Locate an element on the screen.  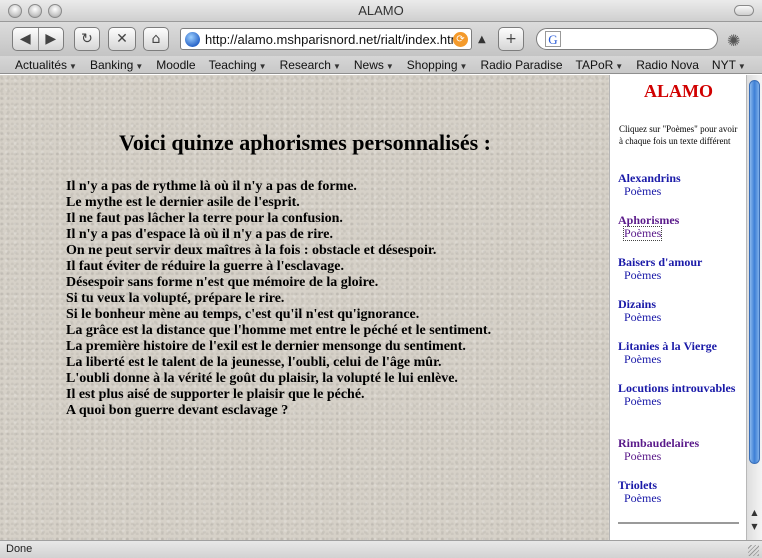
back-forward-control: ◀ ▶ is located at coordinates (38, 39).